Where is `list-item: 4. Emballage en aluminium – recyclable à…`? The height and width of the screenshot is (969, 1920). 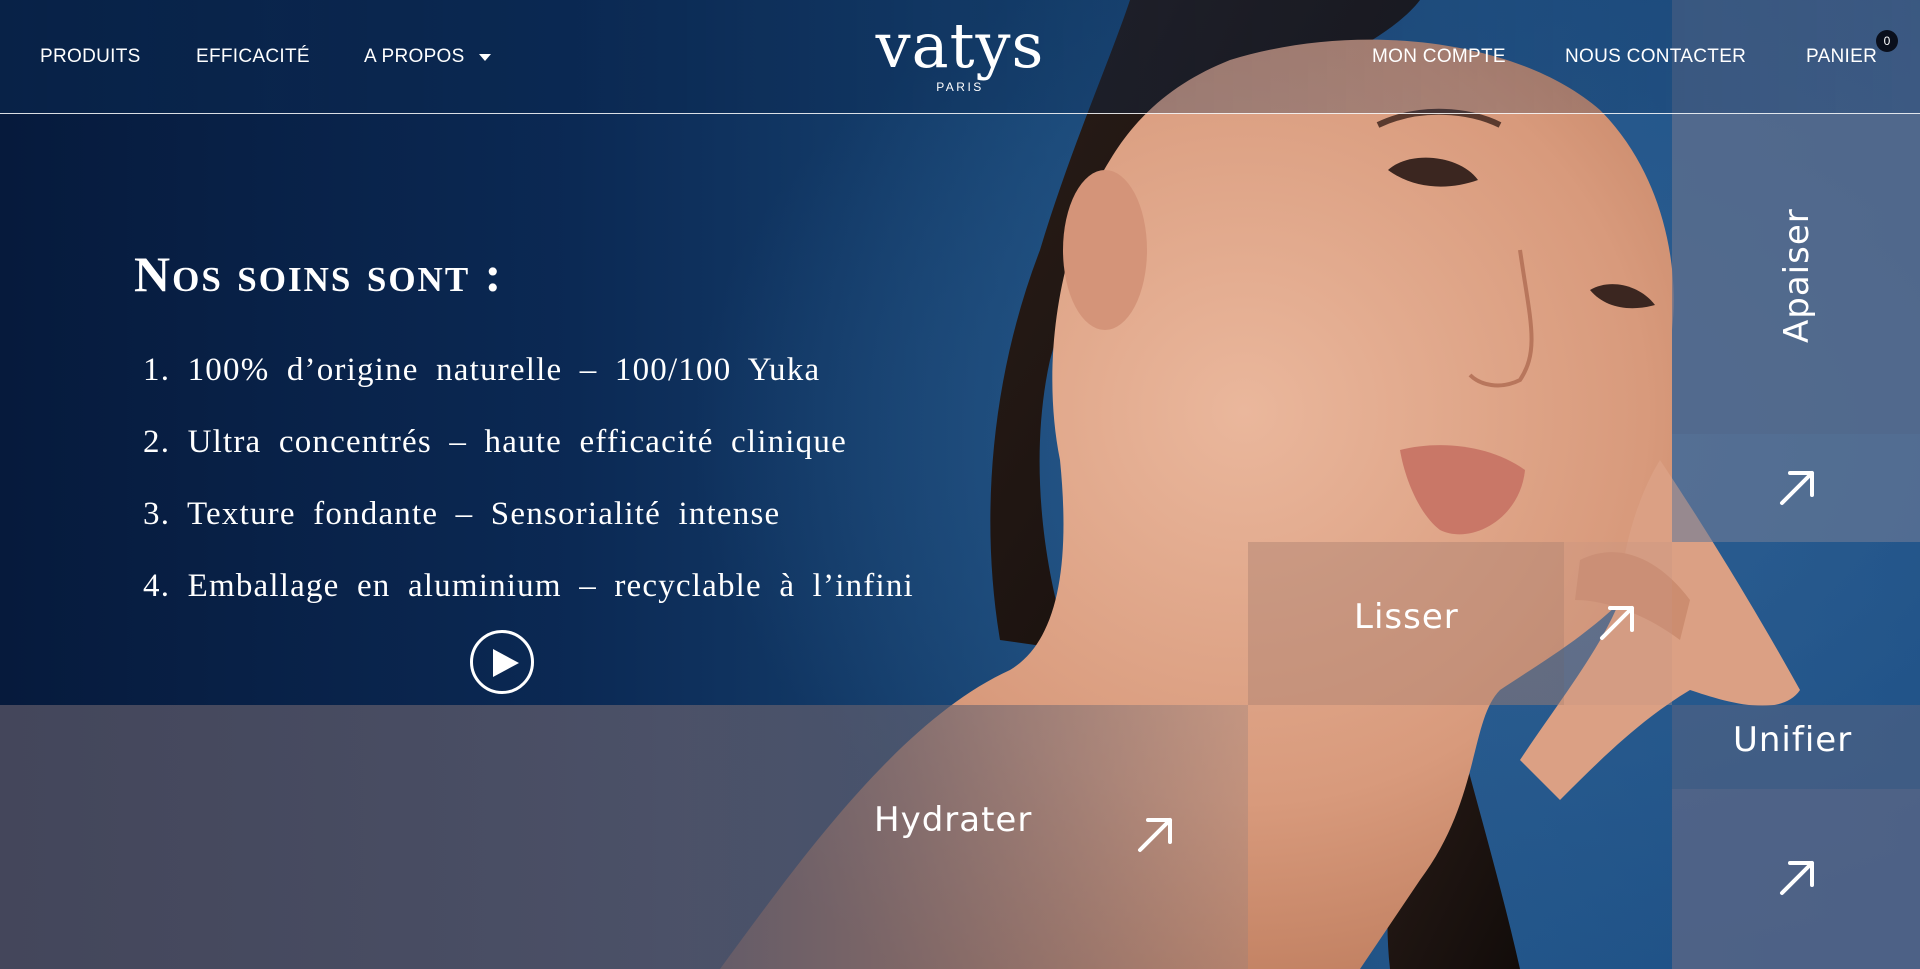
list-item: 4. Emballage en aluminium – recyclable à… is located at coordinates (528, 586).